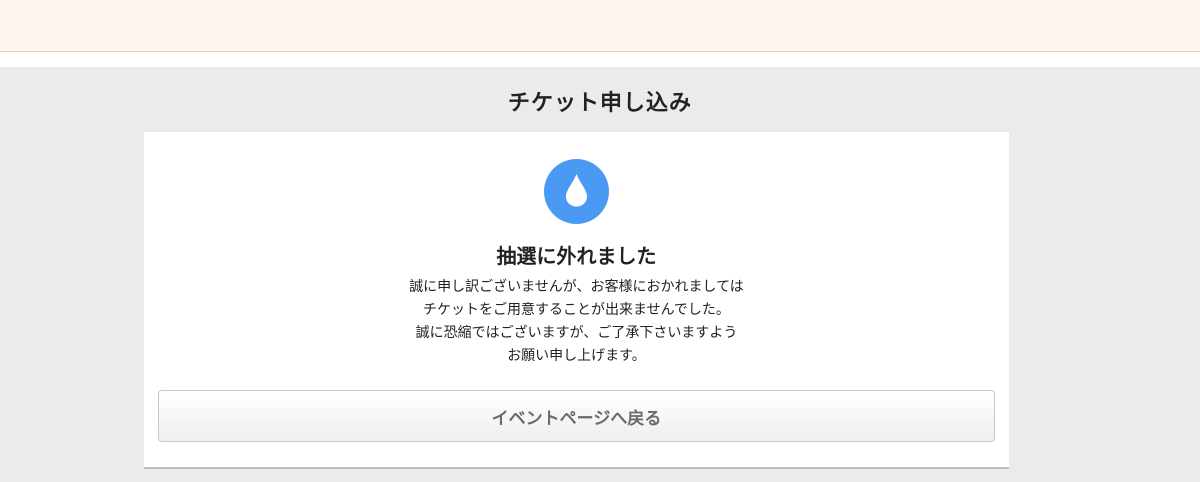 The width and height of the screenshot is (1200, 482). Describe the element at coordinates (576, 356) in the screenshot. I see `message-line: お願い申し上げます。` at that location.